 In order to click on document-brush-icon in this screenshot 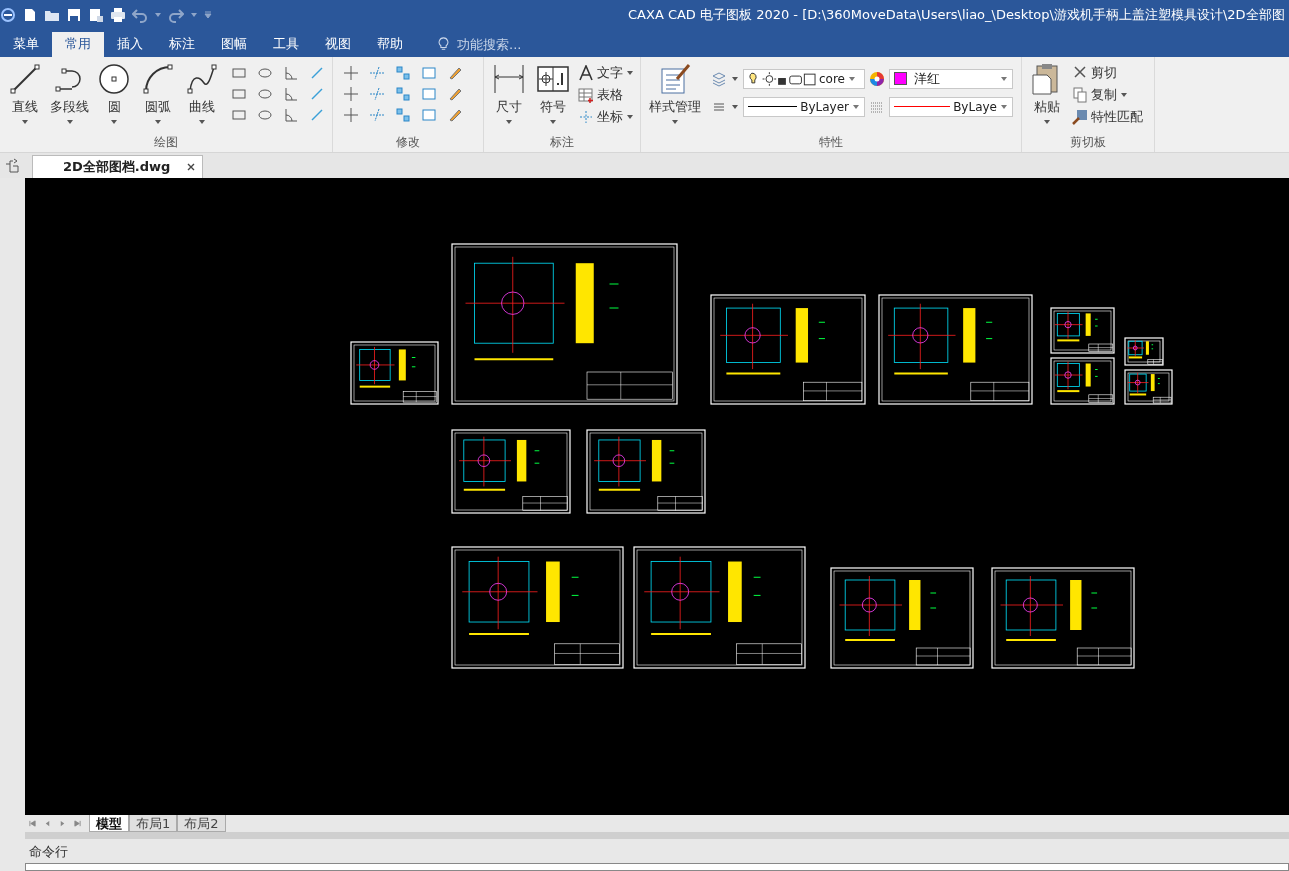, I will do `click(675, 78)`.